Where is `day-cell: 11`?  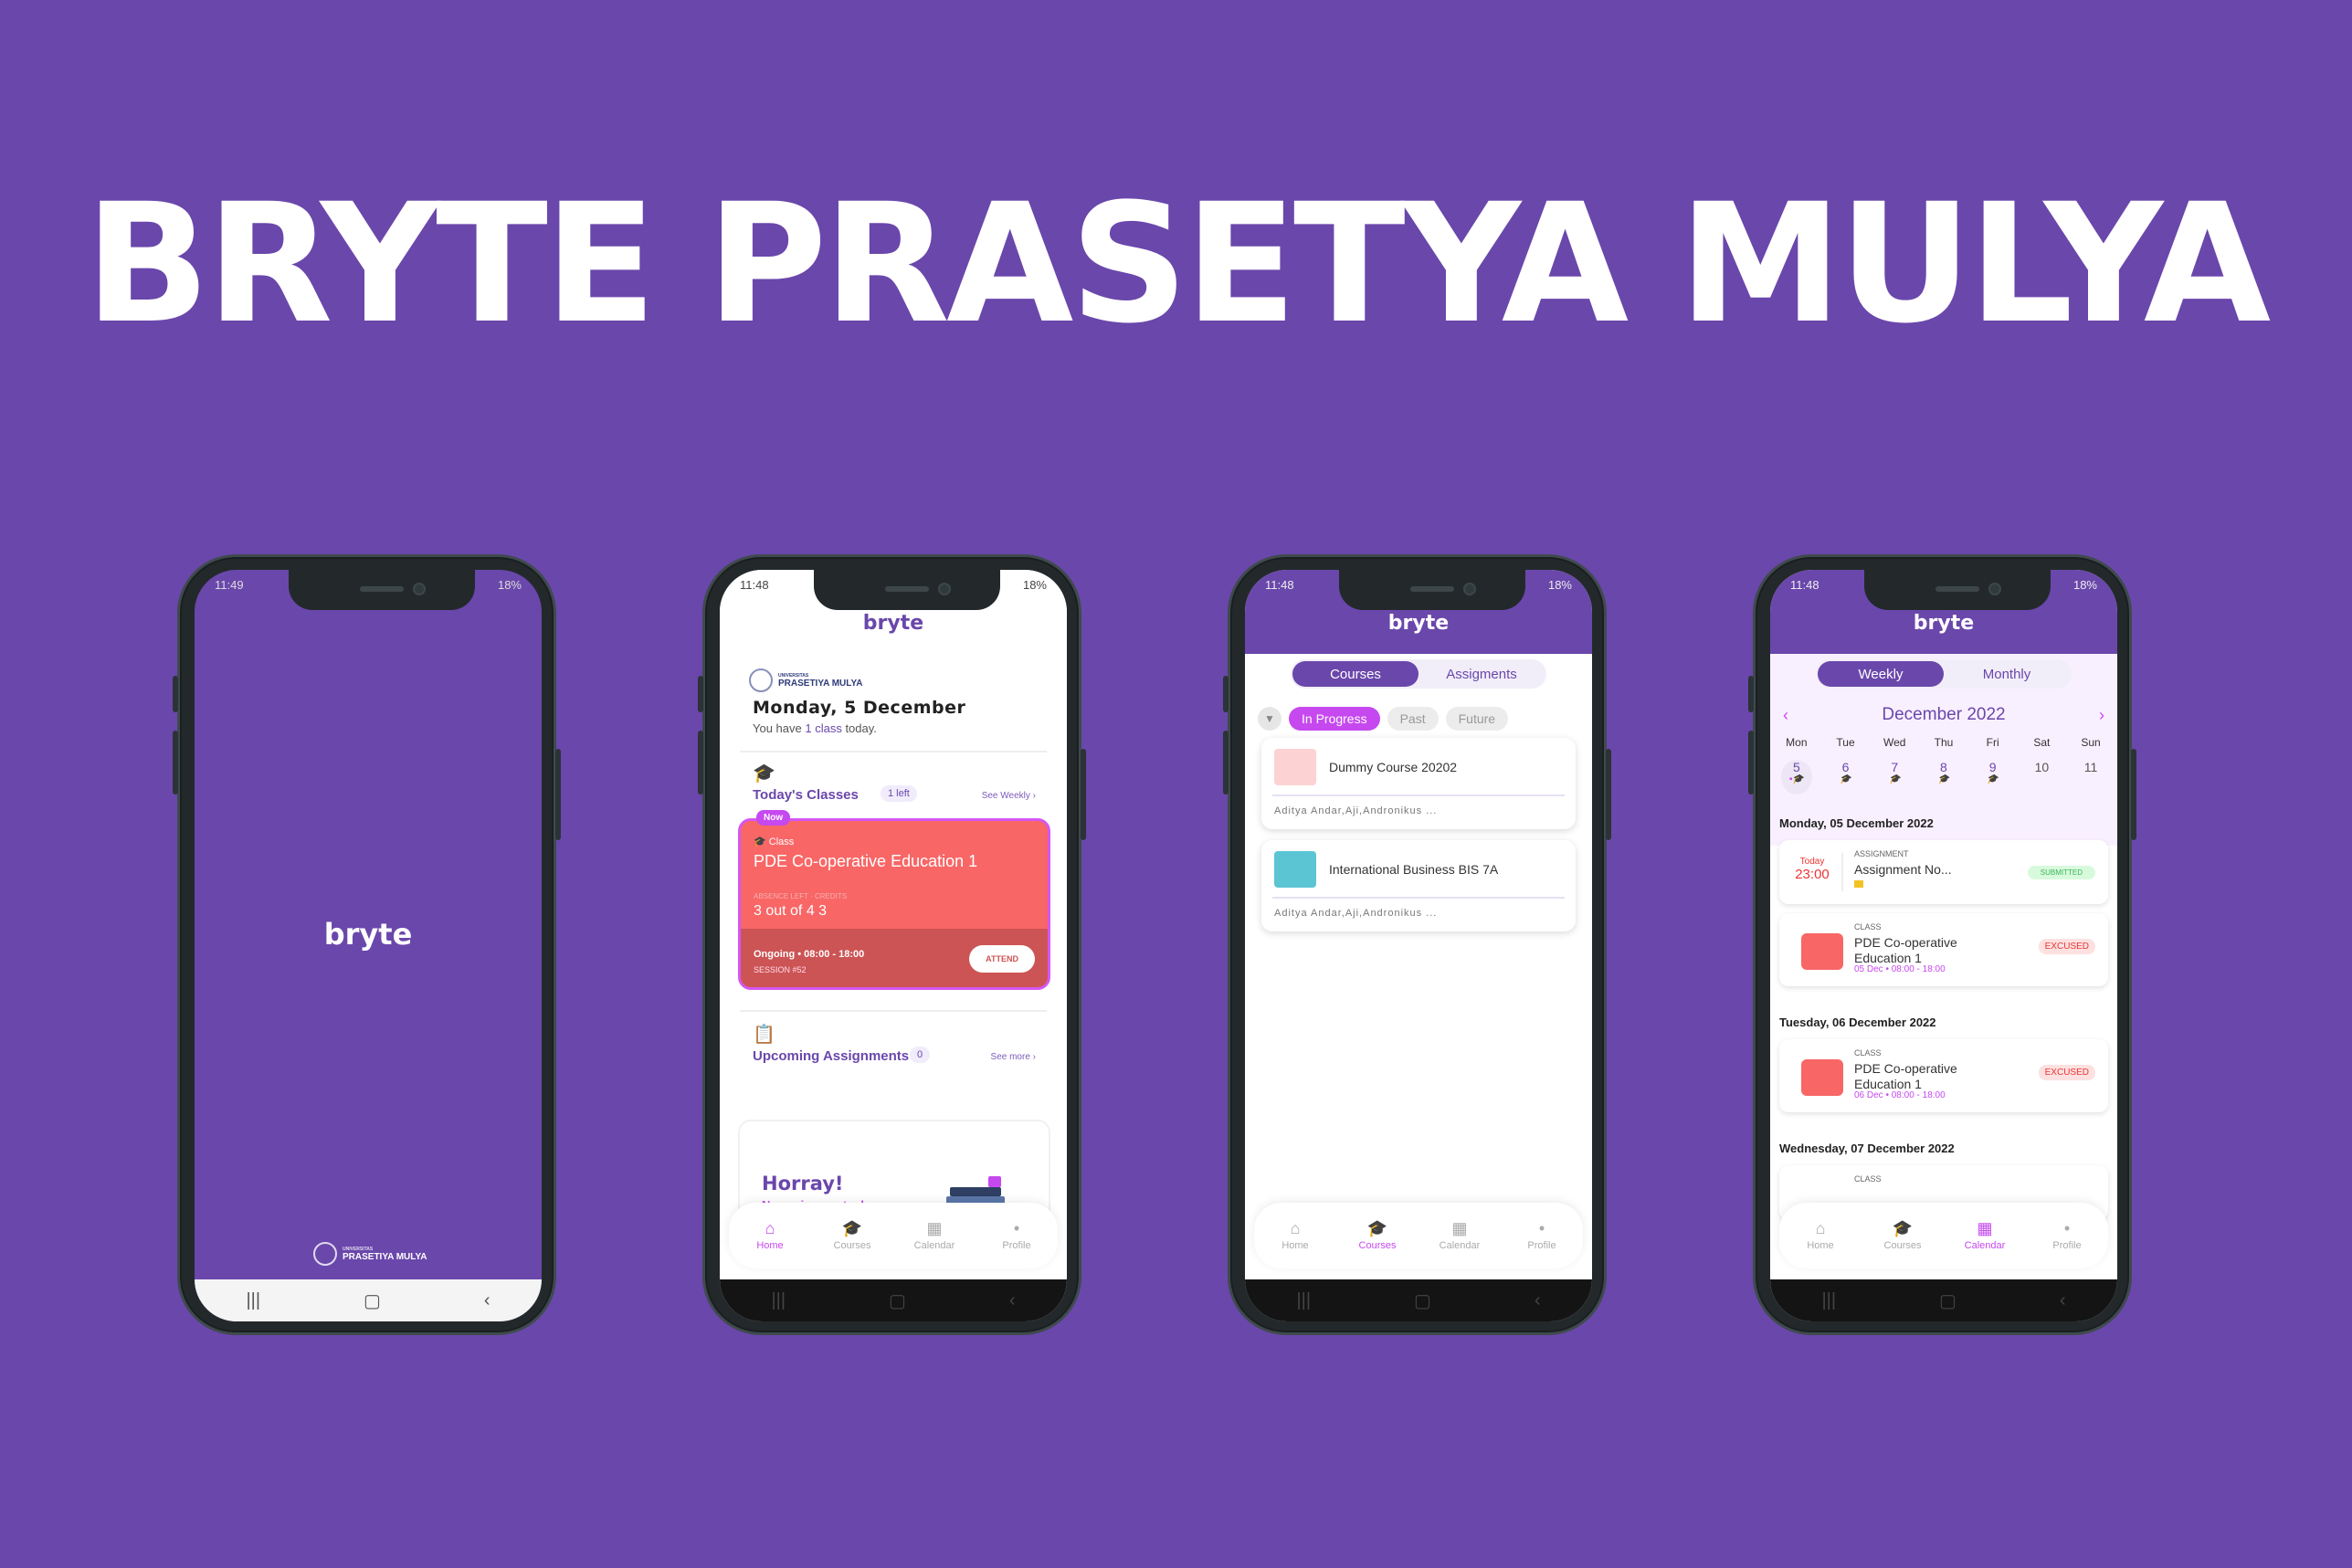 day-cell: 11 is located at coordinates (2091, 777).